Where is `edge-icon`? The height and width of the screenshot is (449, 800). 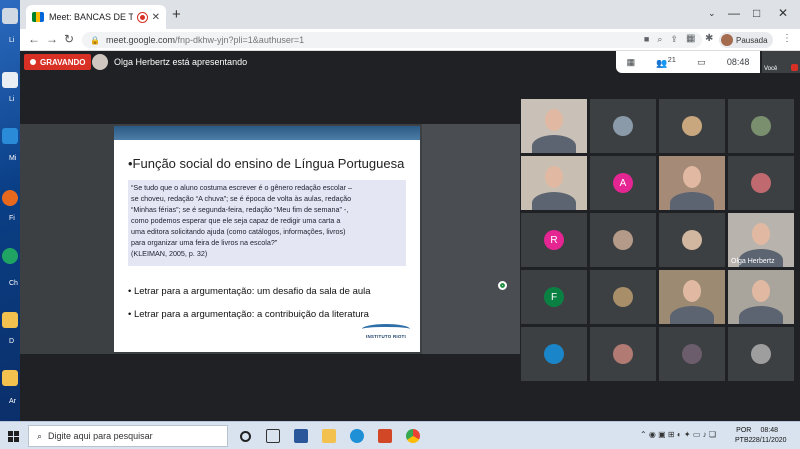
edge-icon is located at coordinates (357, 436).